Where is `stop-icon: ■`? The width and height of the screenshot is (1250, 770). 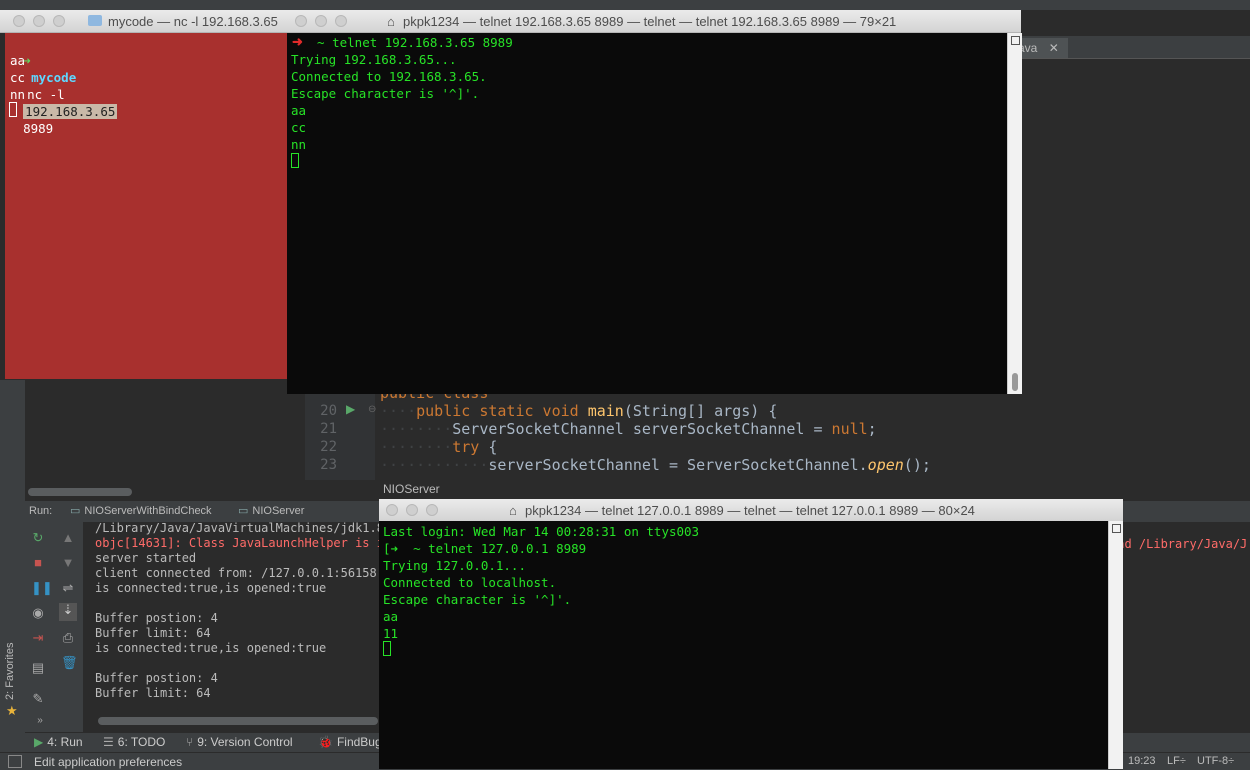
stop-icon: ■ is located at coordinates (38, 563).